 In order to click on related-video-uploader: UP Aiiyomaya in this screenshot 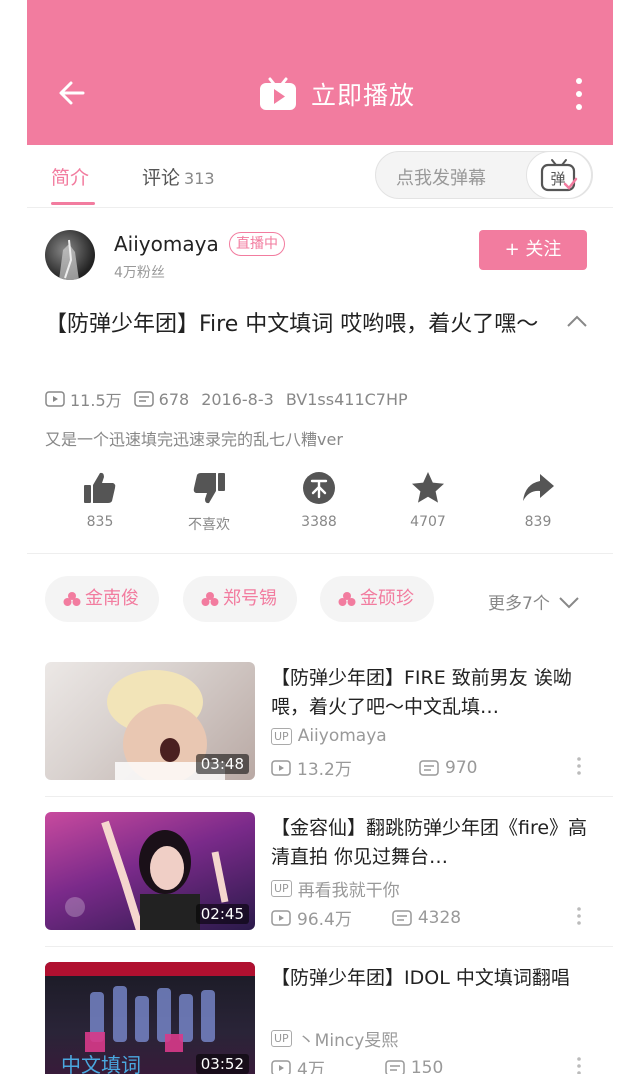, I will do `click(329, 736)`.